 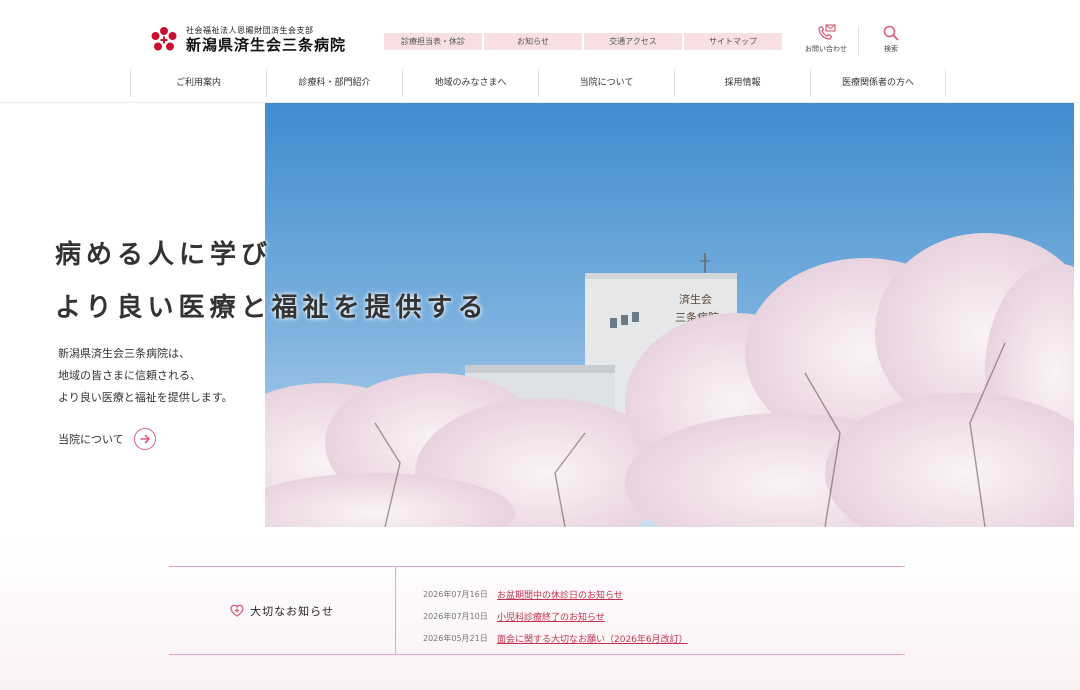 I want to click on search-button: 検索, so click(x=891, y=39).